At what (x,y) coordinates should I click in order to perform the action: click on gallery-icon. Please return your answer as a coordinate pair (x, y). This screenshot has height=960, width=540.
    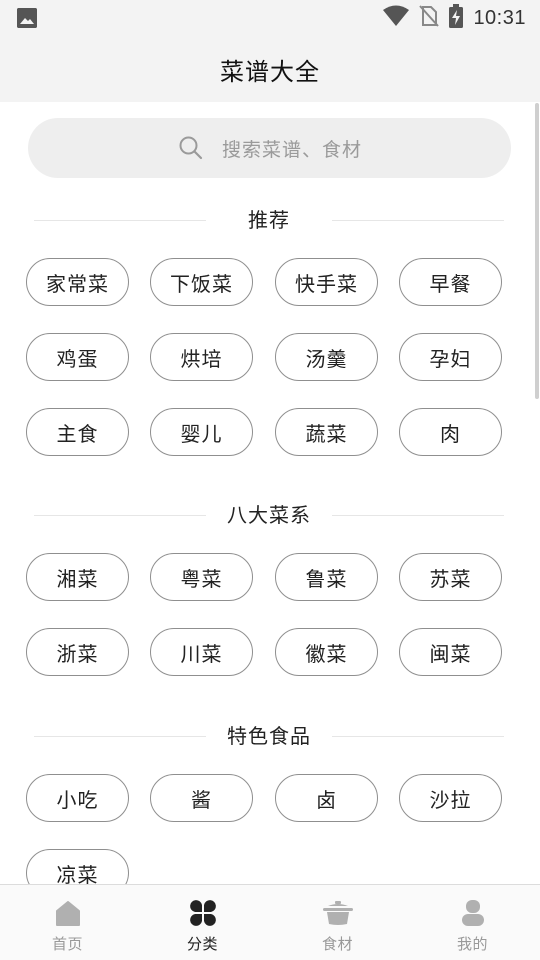
    Looking at the image, I should click on (27, 18).